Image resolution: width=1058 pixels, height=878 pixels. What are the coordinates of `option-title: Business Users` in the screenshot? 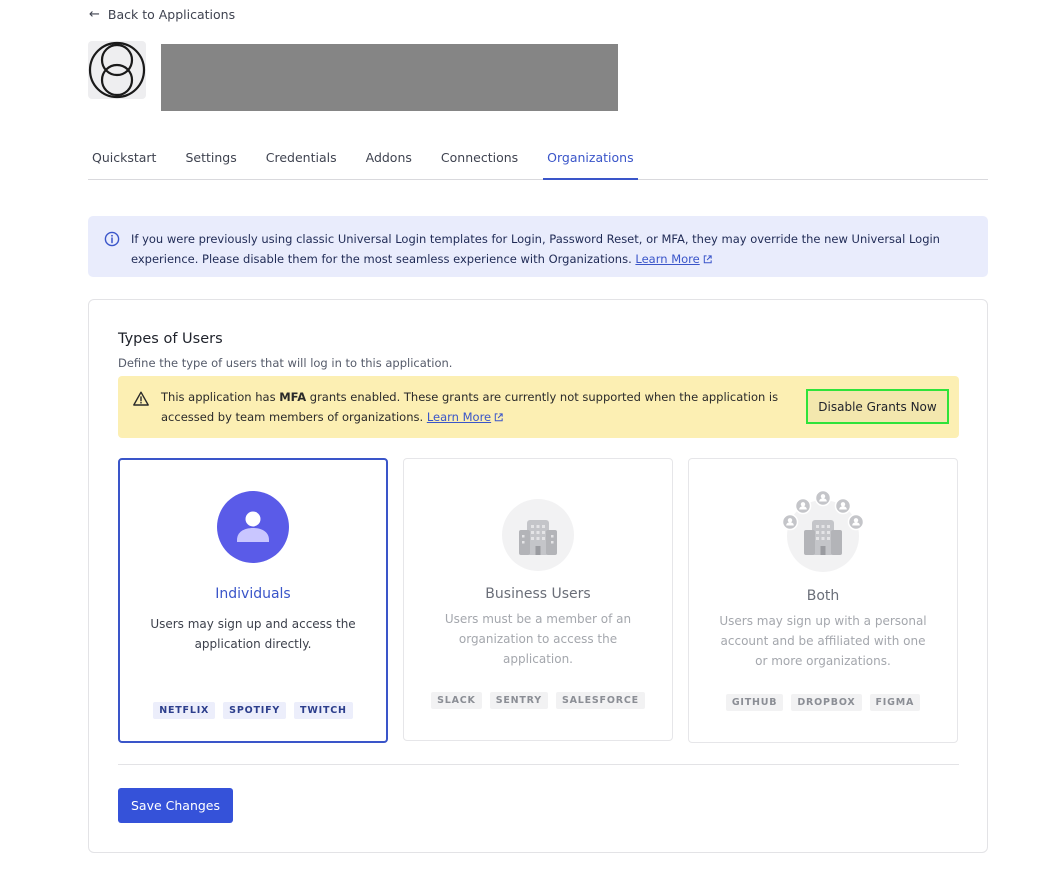 It's located at (538, 594).